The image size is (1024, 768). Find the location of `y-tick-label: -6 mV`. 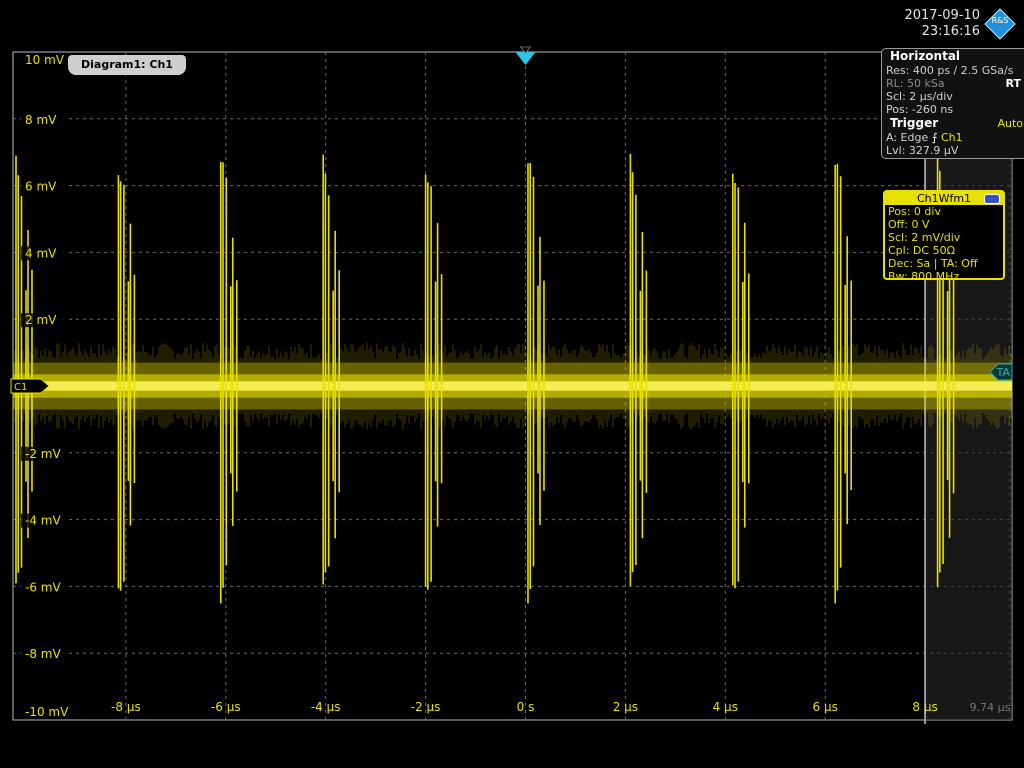

y-tick-label: -6 mV is located at coordinates (43, 587).